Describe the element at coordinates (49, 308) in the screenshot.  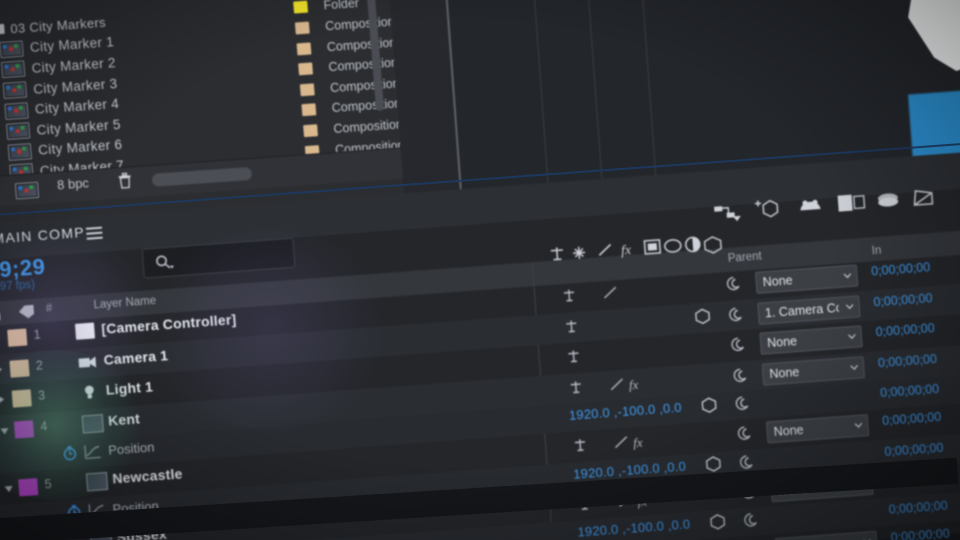
I see `layer-number-header: #` at that location.